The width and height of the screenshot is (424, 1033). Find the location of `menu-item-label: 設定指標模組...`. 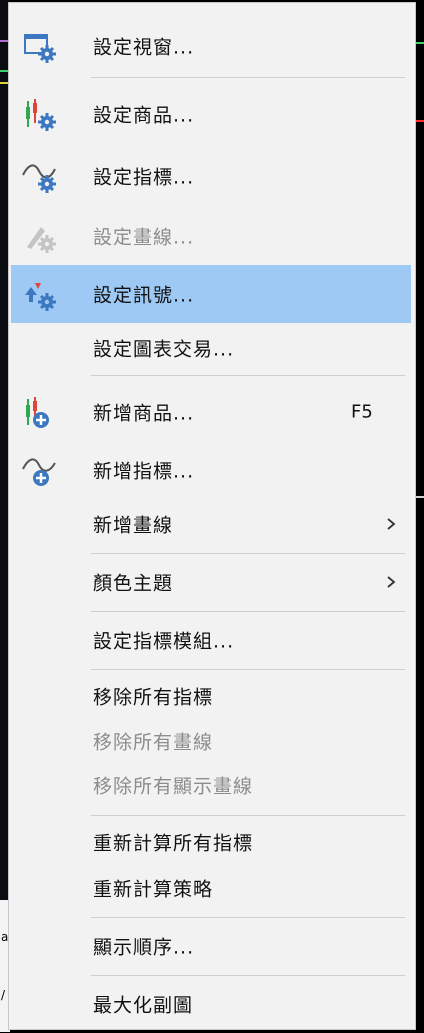

menu-item-label: 設定指標模組... is located at coordinates (164, 641).